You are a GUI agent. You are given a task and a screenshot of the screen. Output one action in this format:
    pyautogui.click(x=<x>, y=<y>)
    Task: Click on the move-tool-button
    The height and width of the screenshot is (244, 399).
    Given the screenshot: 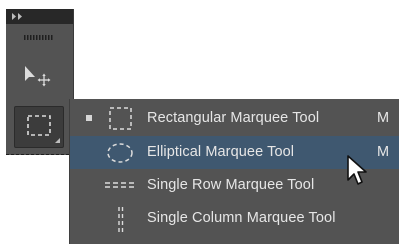 What is the action you would take?
    pyautogui.click(x=39, y=78)
    